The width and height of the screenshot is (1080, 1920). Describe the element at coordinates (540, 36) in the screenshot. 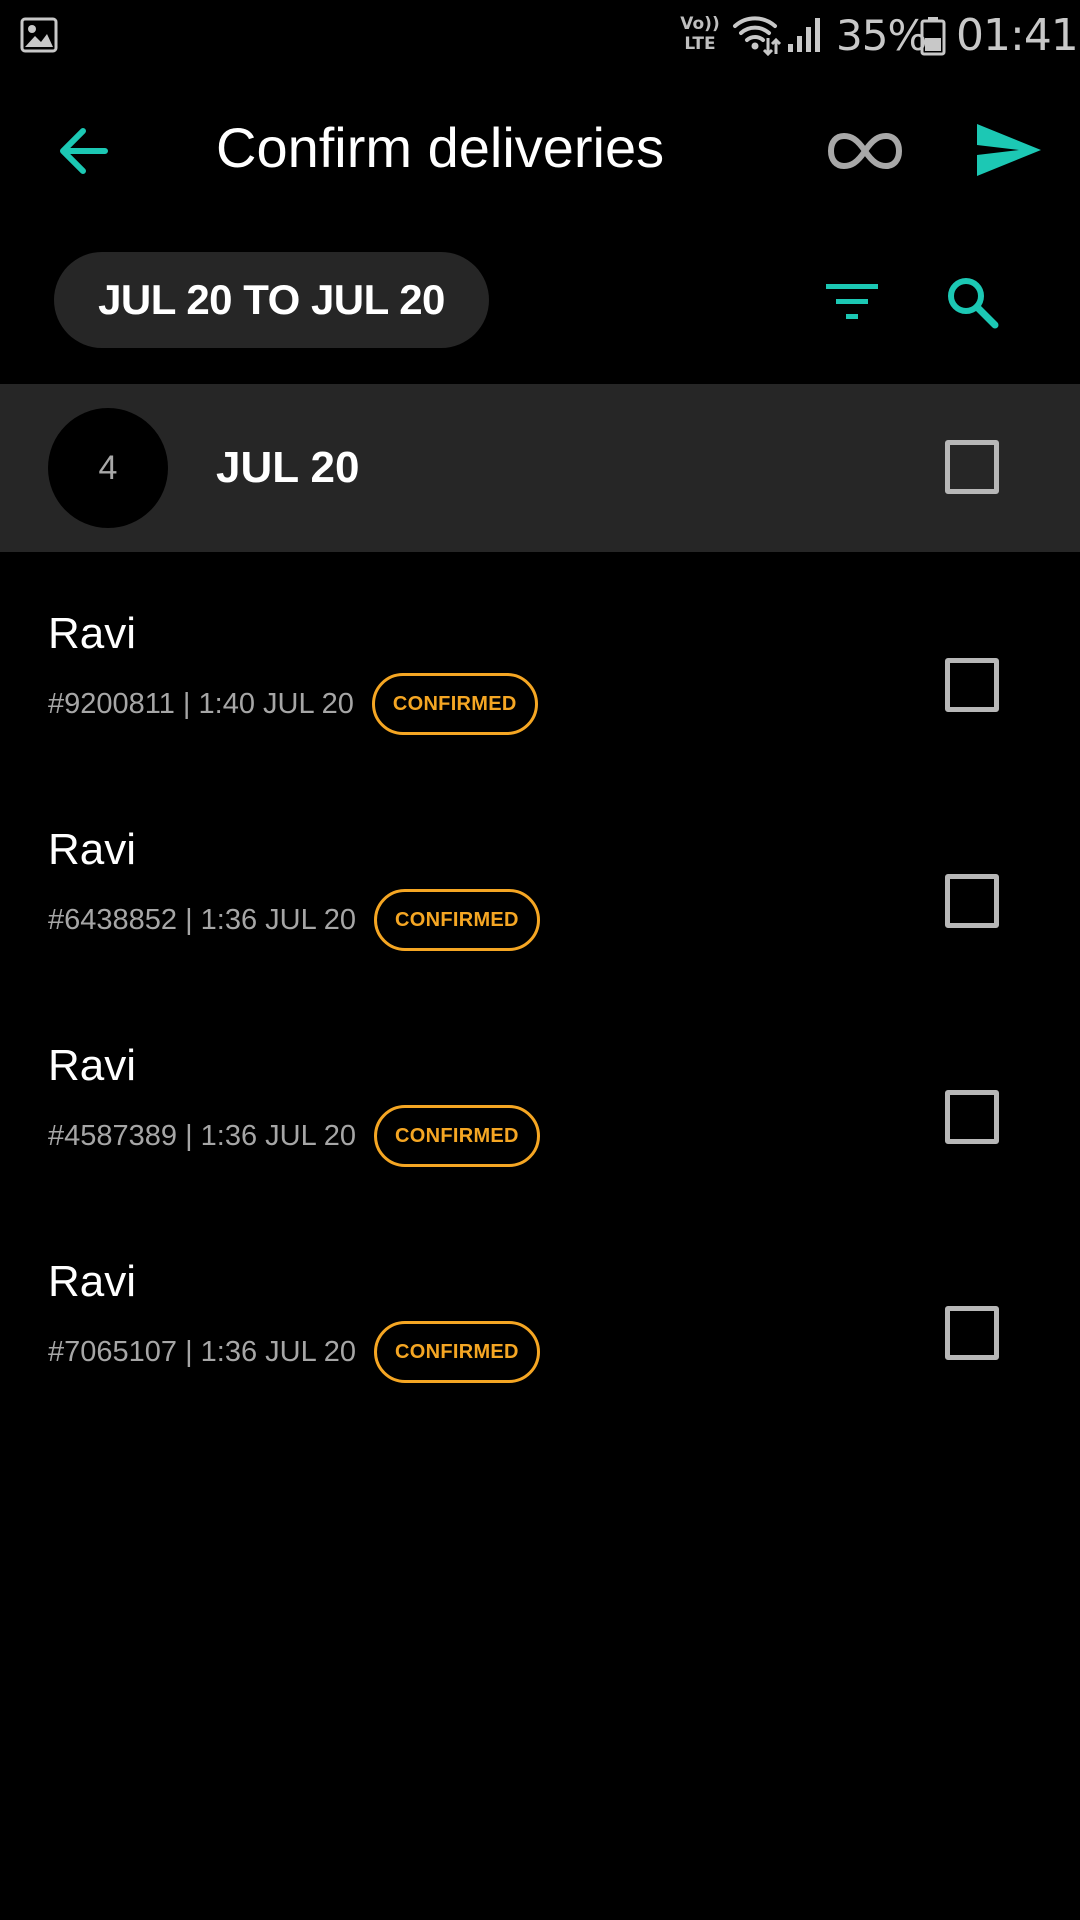

I see `status-bar: Vo)) LTE 35% 01:41` at that location.